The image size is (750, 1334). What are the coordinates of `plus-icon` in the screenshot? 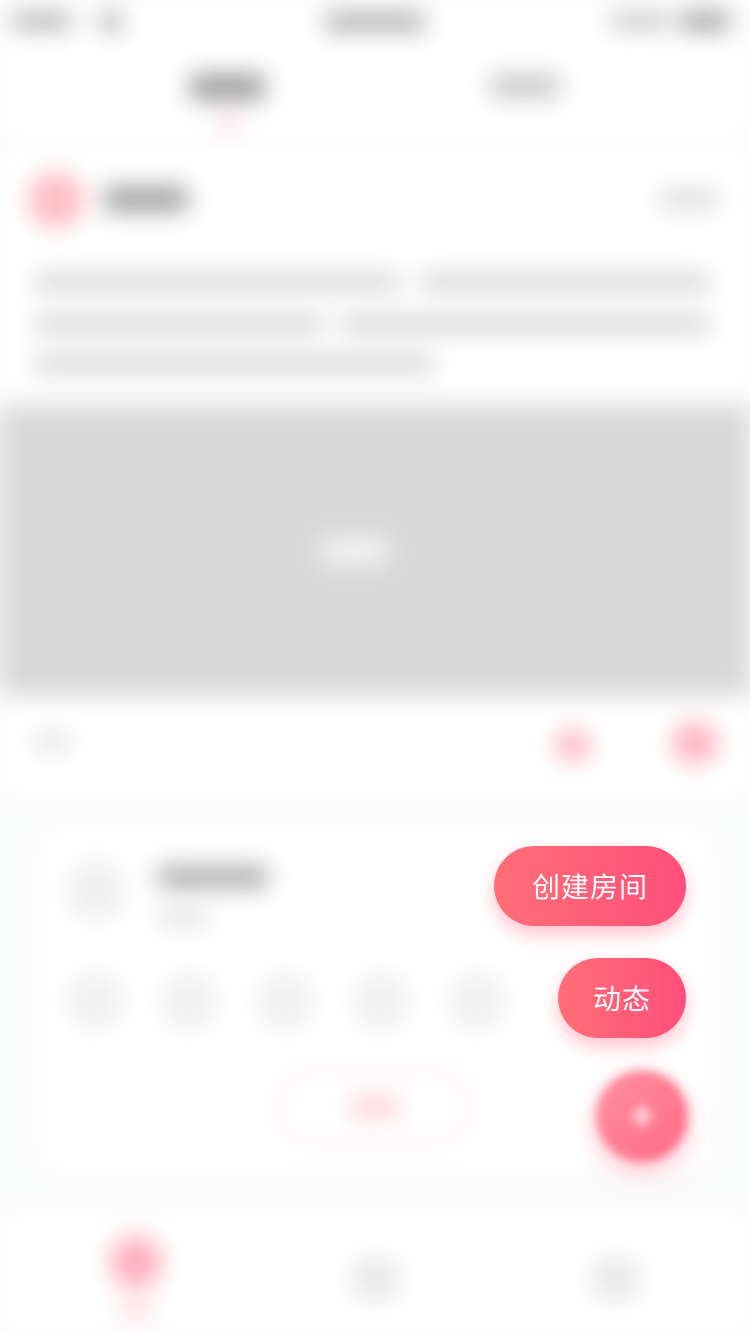 It's located at (642, 1116).